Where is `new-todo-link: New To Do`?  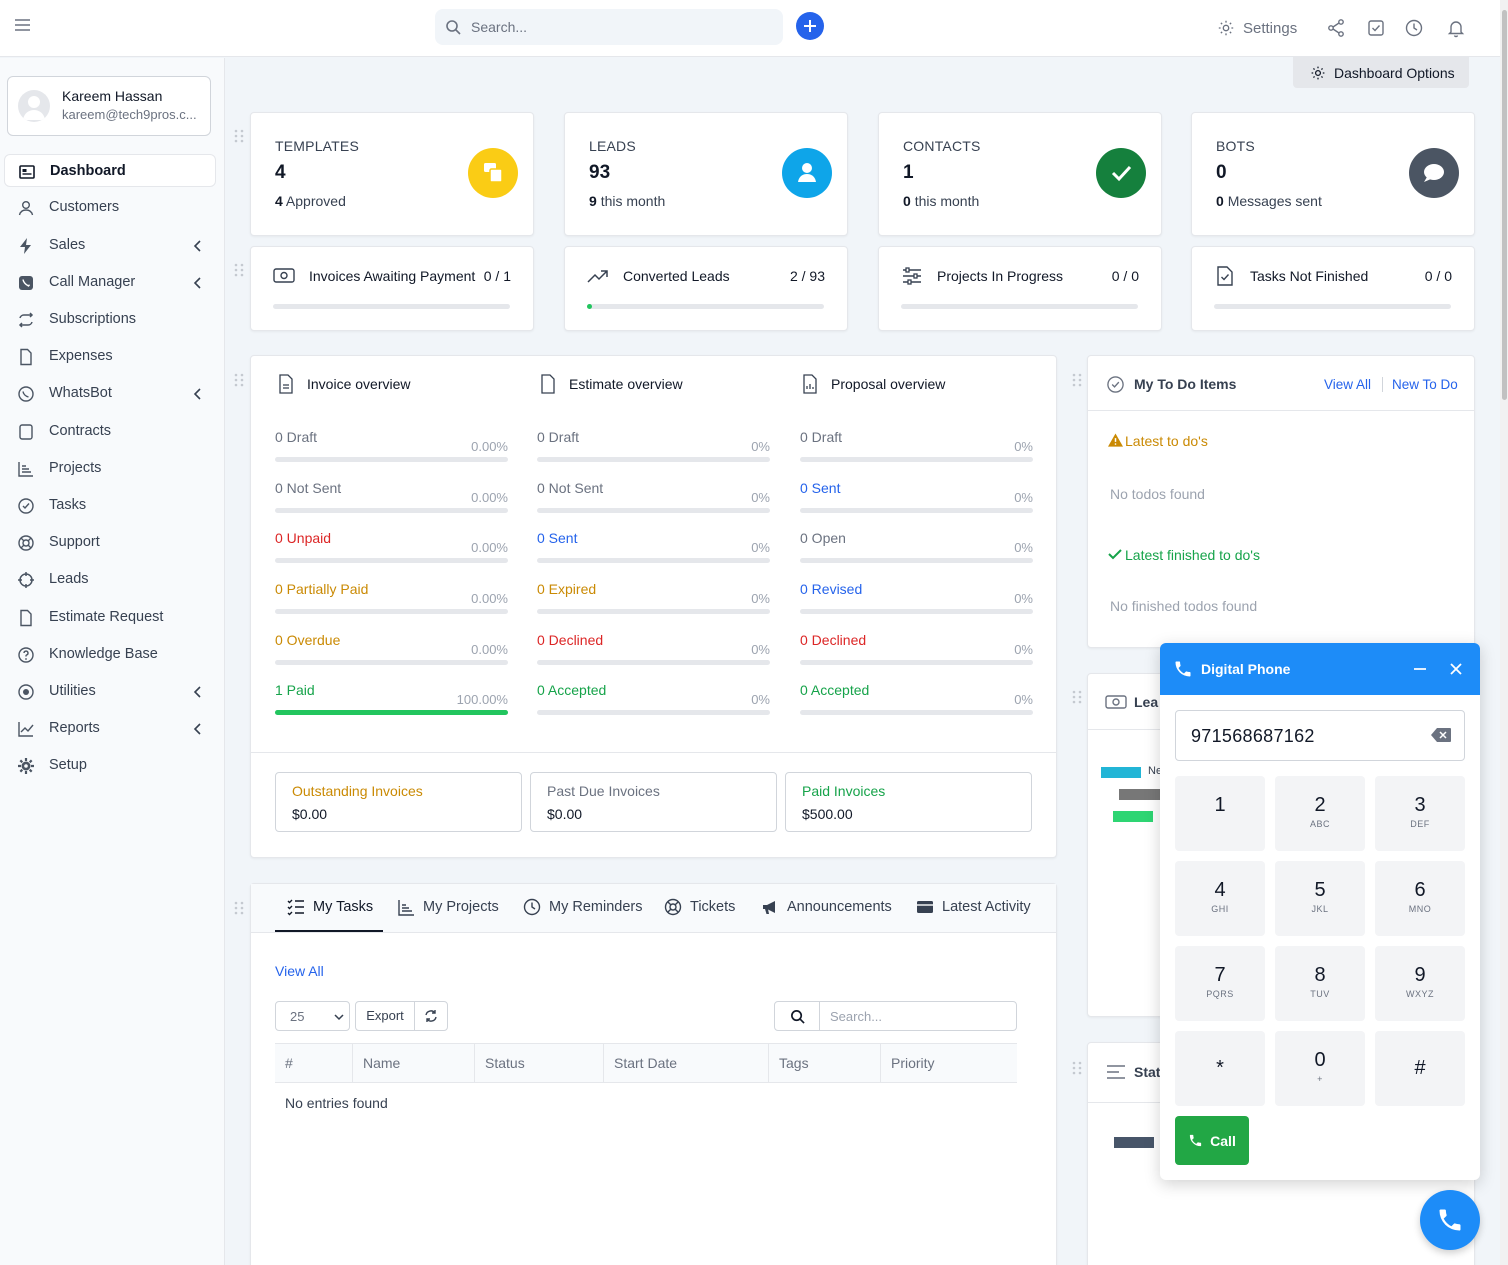 new-todo-link: New To Do is located at coordinates (1425, 384).